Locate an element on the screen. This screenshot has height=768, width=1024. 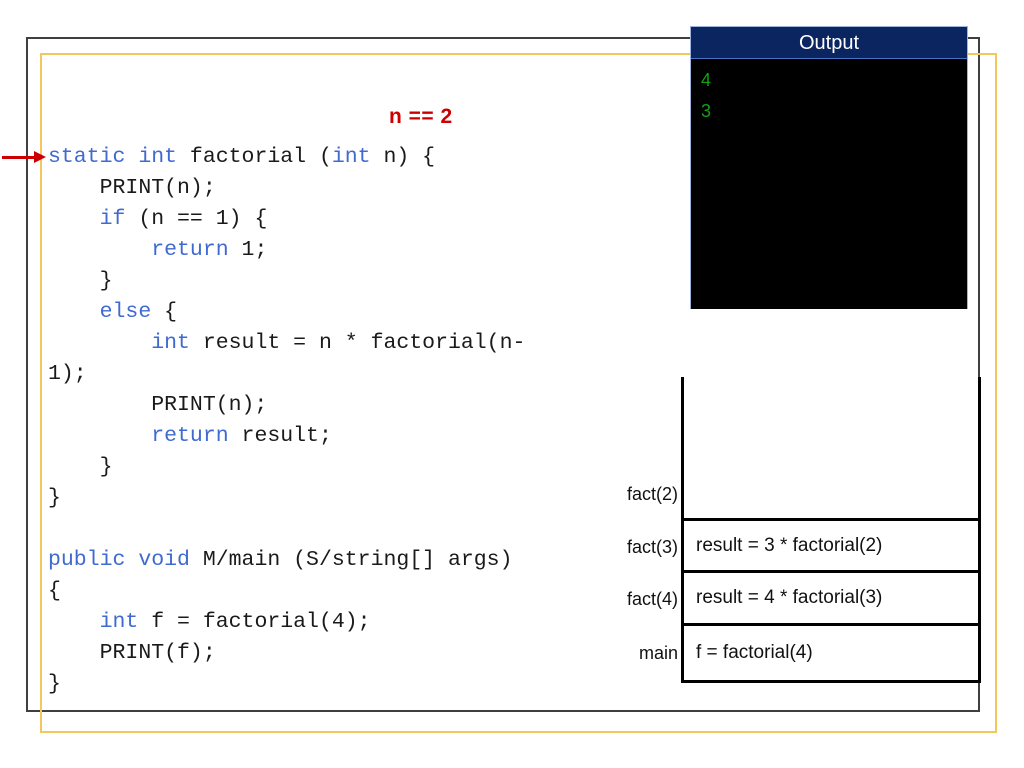
code-text: n) { is located at coordinates (403, 157).